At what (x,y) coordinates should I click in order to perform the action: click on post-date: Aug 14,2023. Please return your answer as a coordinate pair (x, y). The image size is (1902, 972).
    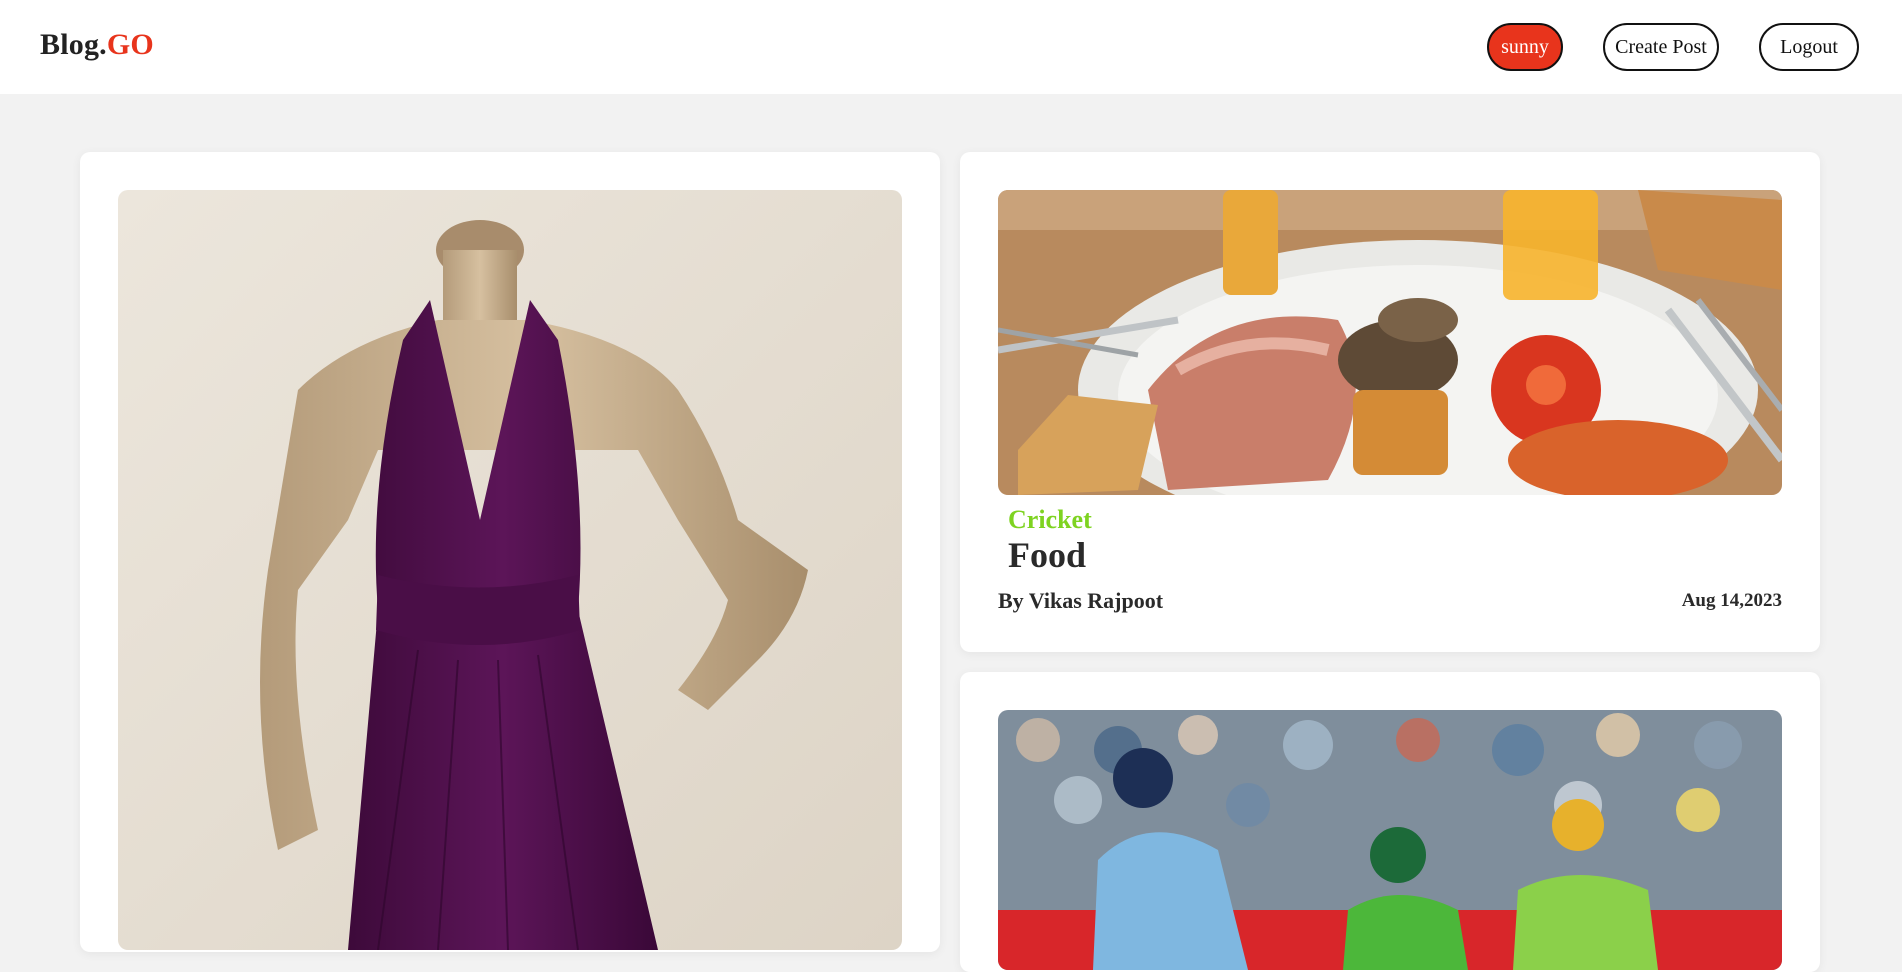
    Looking at the image, I should click on (1731, 600).